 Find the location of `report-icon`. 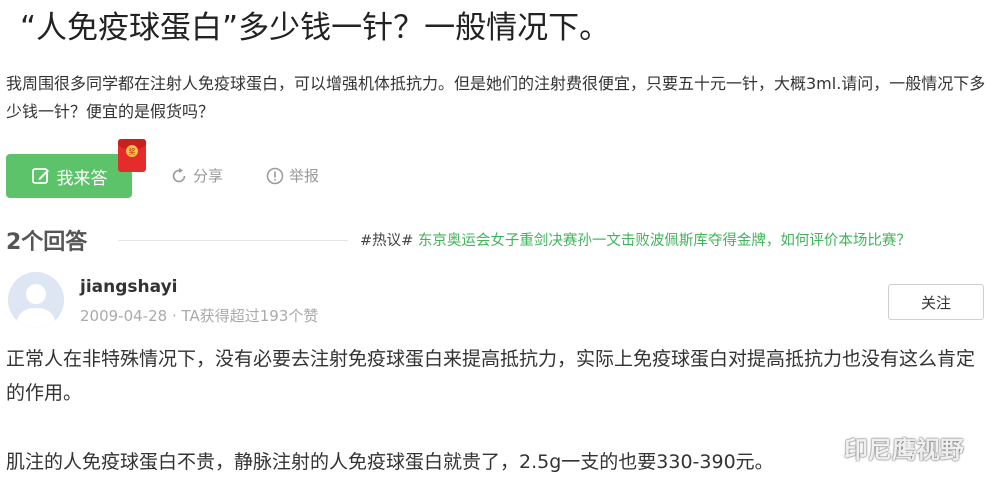

report-icon is located at coordinates (275, 176).